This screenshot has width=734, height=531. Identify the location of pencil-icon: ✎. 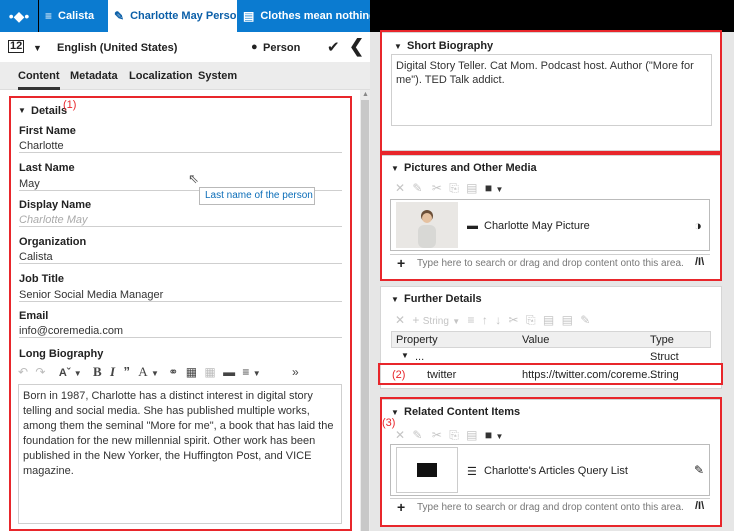
(119, 16).